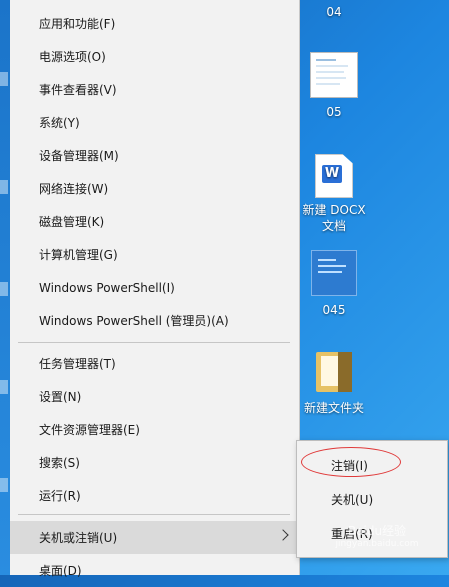 The width and height of the screenshot is (449, 587). Describe the element at coordinates (154, 495) in the screenshot. I see `menu-item-run: 运行(R)` at that location.